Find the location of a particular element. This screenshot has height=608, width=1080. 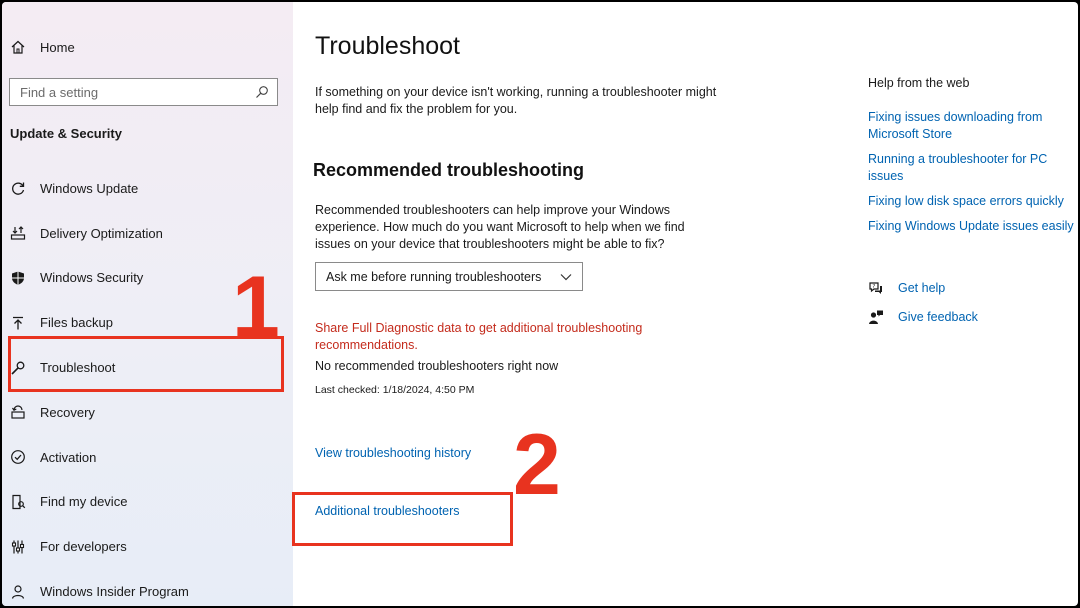

wrench-icon is located at coordinates (18, 368).